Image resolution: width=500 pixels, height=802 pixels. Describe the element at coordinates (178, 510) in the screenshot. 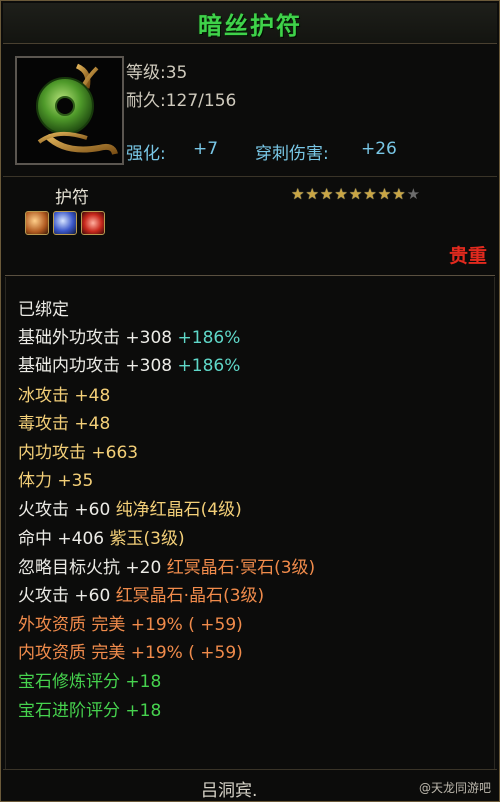

I see `gem-name: 纯净红晶石(4级)` at that location.